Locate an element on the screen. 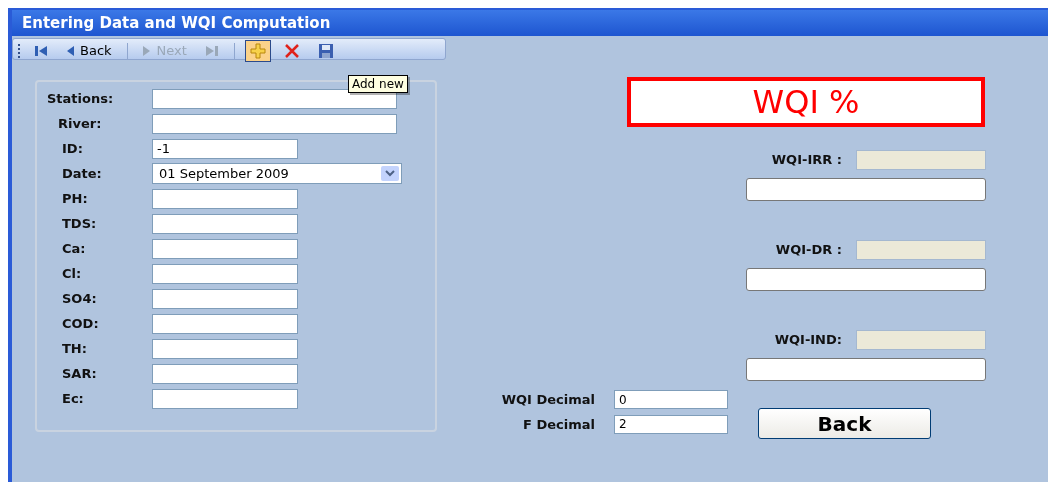  decimal-field: 0 is located at coordinates (671, 400).